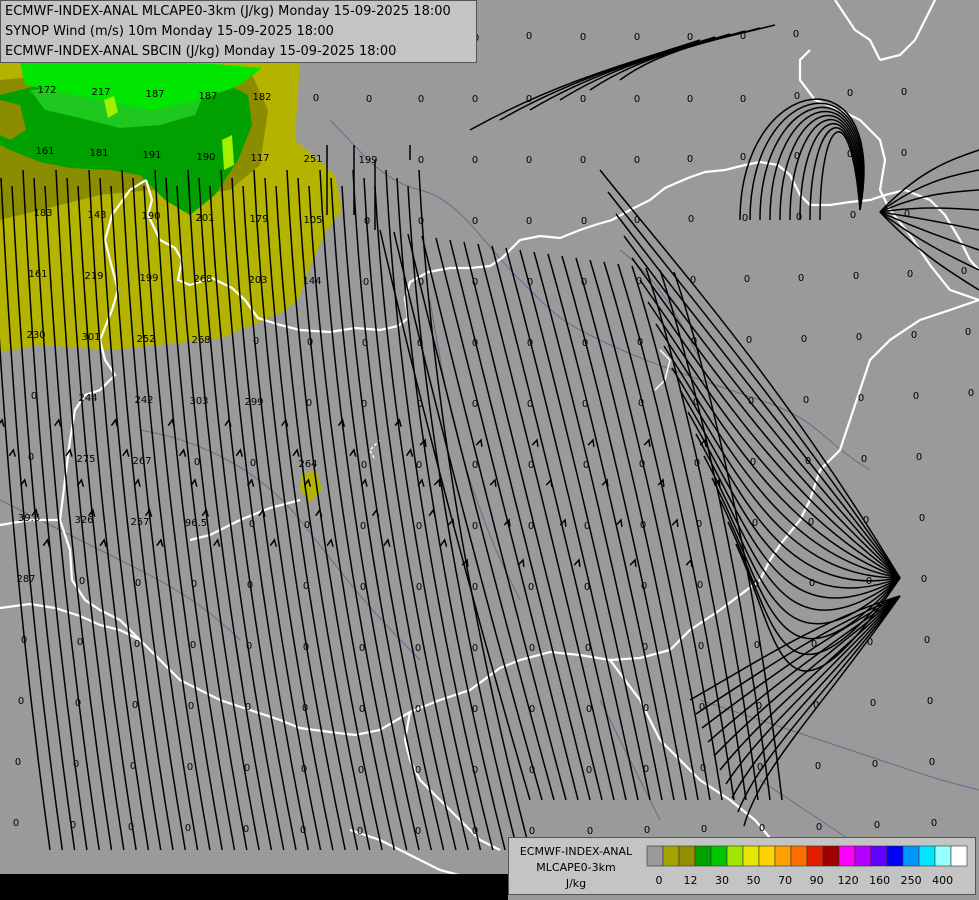 Image resolution: width=979 pixels, height=900 pixels. I want to click on cape-value-label: 183, so click(42, 213).